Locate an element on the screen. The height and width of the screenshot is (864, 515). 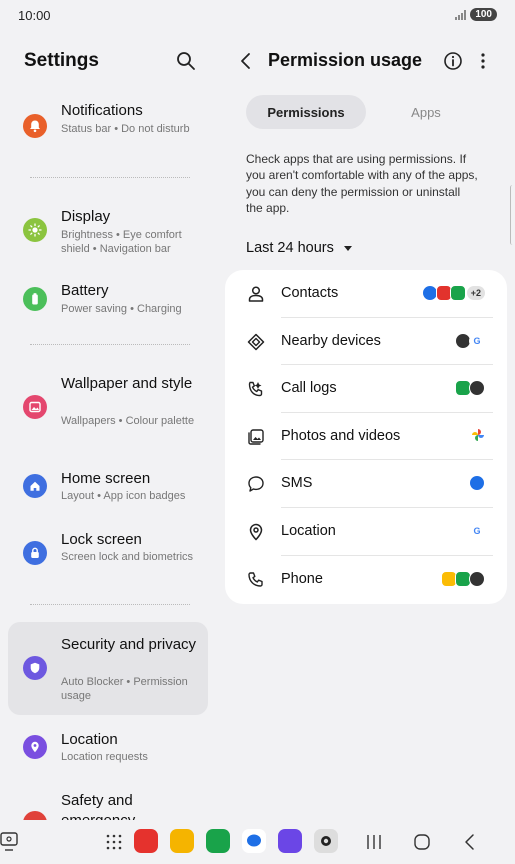
permission-row-photos-videos: Photos and videos is located at coordinates (366, 437).